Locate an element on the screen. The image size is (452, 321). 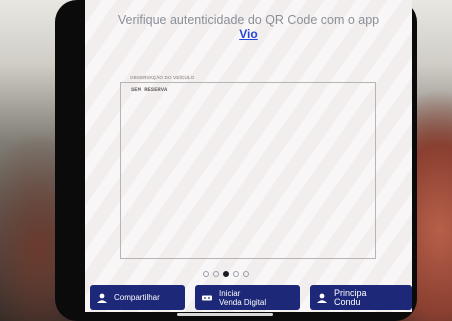
start-digital-sale-label: Iniciar Venda Digital is located at coordinates (242, 298).